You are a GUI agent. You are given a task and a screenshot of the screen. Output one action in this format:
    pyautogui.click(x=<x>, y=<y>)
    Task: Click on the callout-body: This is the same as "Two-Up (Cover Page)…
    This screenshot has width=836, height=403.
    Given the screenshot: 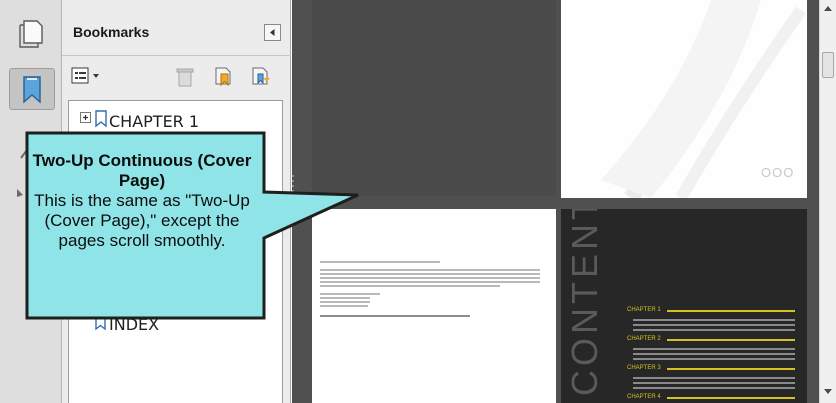 What is the action you would take?
    pyautogui.click(x=142, y=220)
    